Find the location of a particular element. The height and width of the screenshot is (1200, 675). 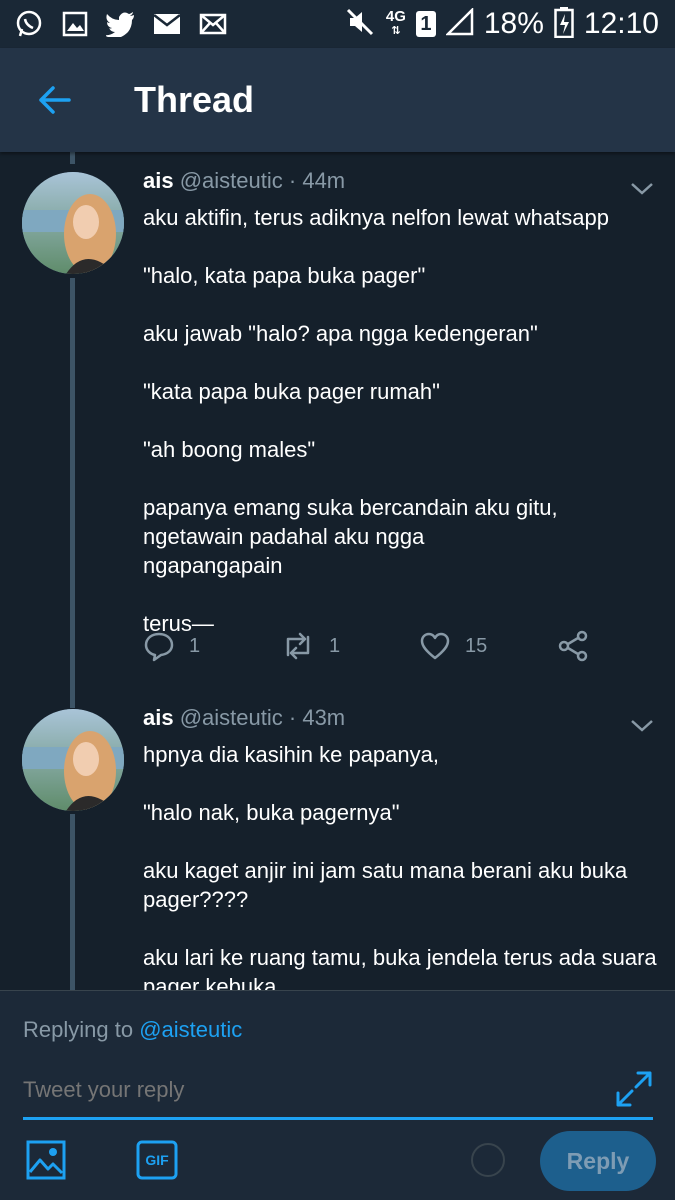

mute-icon is located at coordinates (361, 24).